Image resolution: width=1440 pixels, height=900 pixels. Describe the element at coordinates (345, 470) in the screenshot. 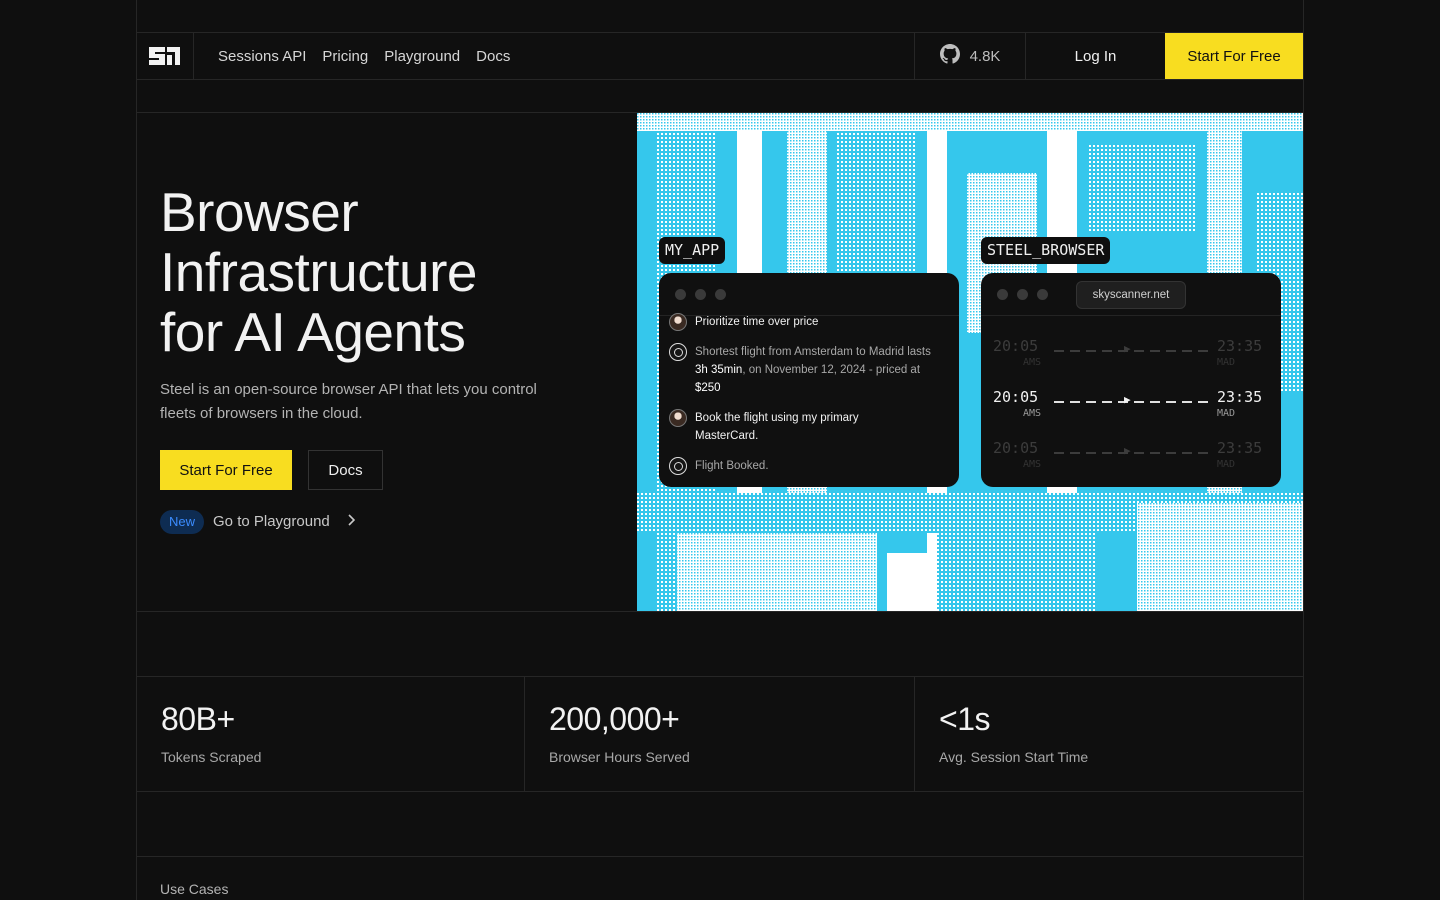

I see `docs-button: Docs` at that location.